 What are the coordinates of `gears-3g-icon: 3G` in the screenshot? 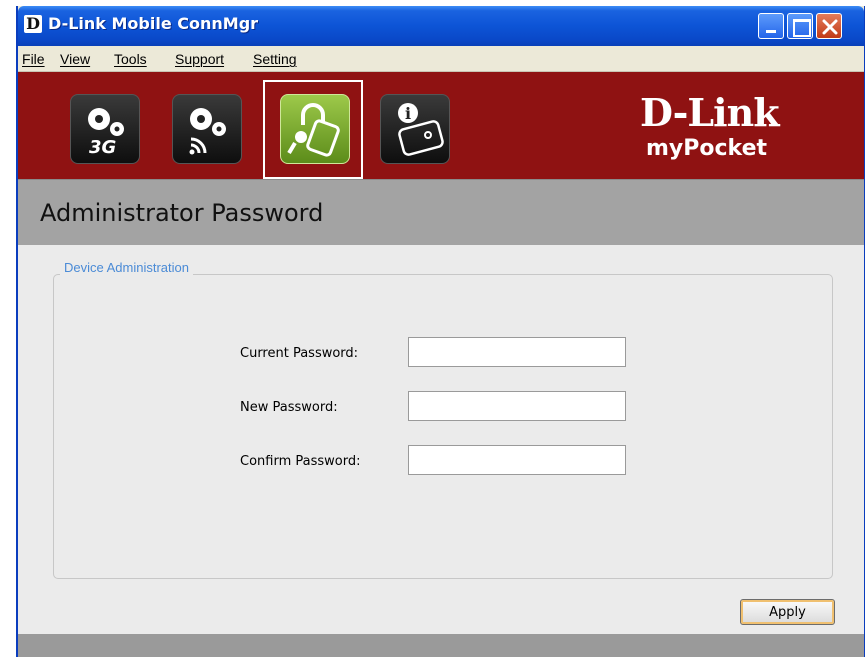 It's located at (106, 133).